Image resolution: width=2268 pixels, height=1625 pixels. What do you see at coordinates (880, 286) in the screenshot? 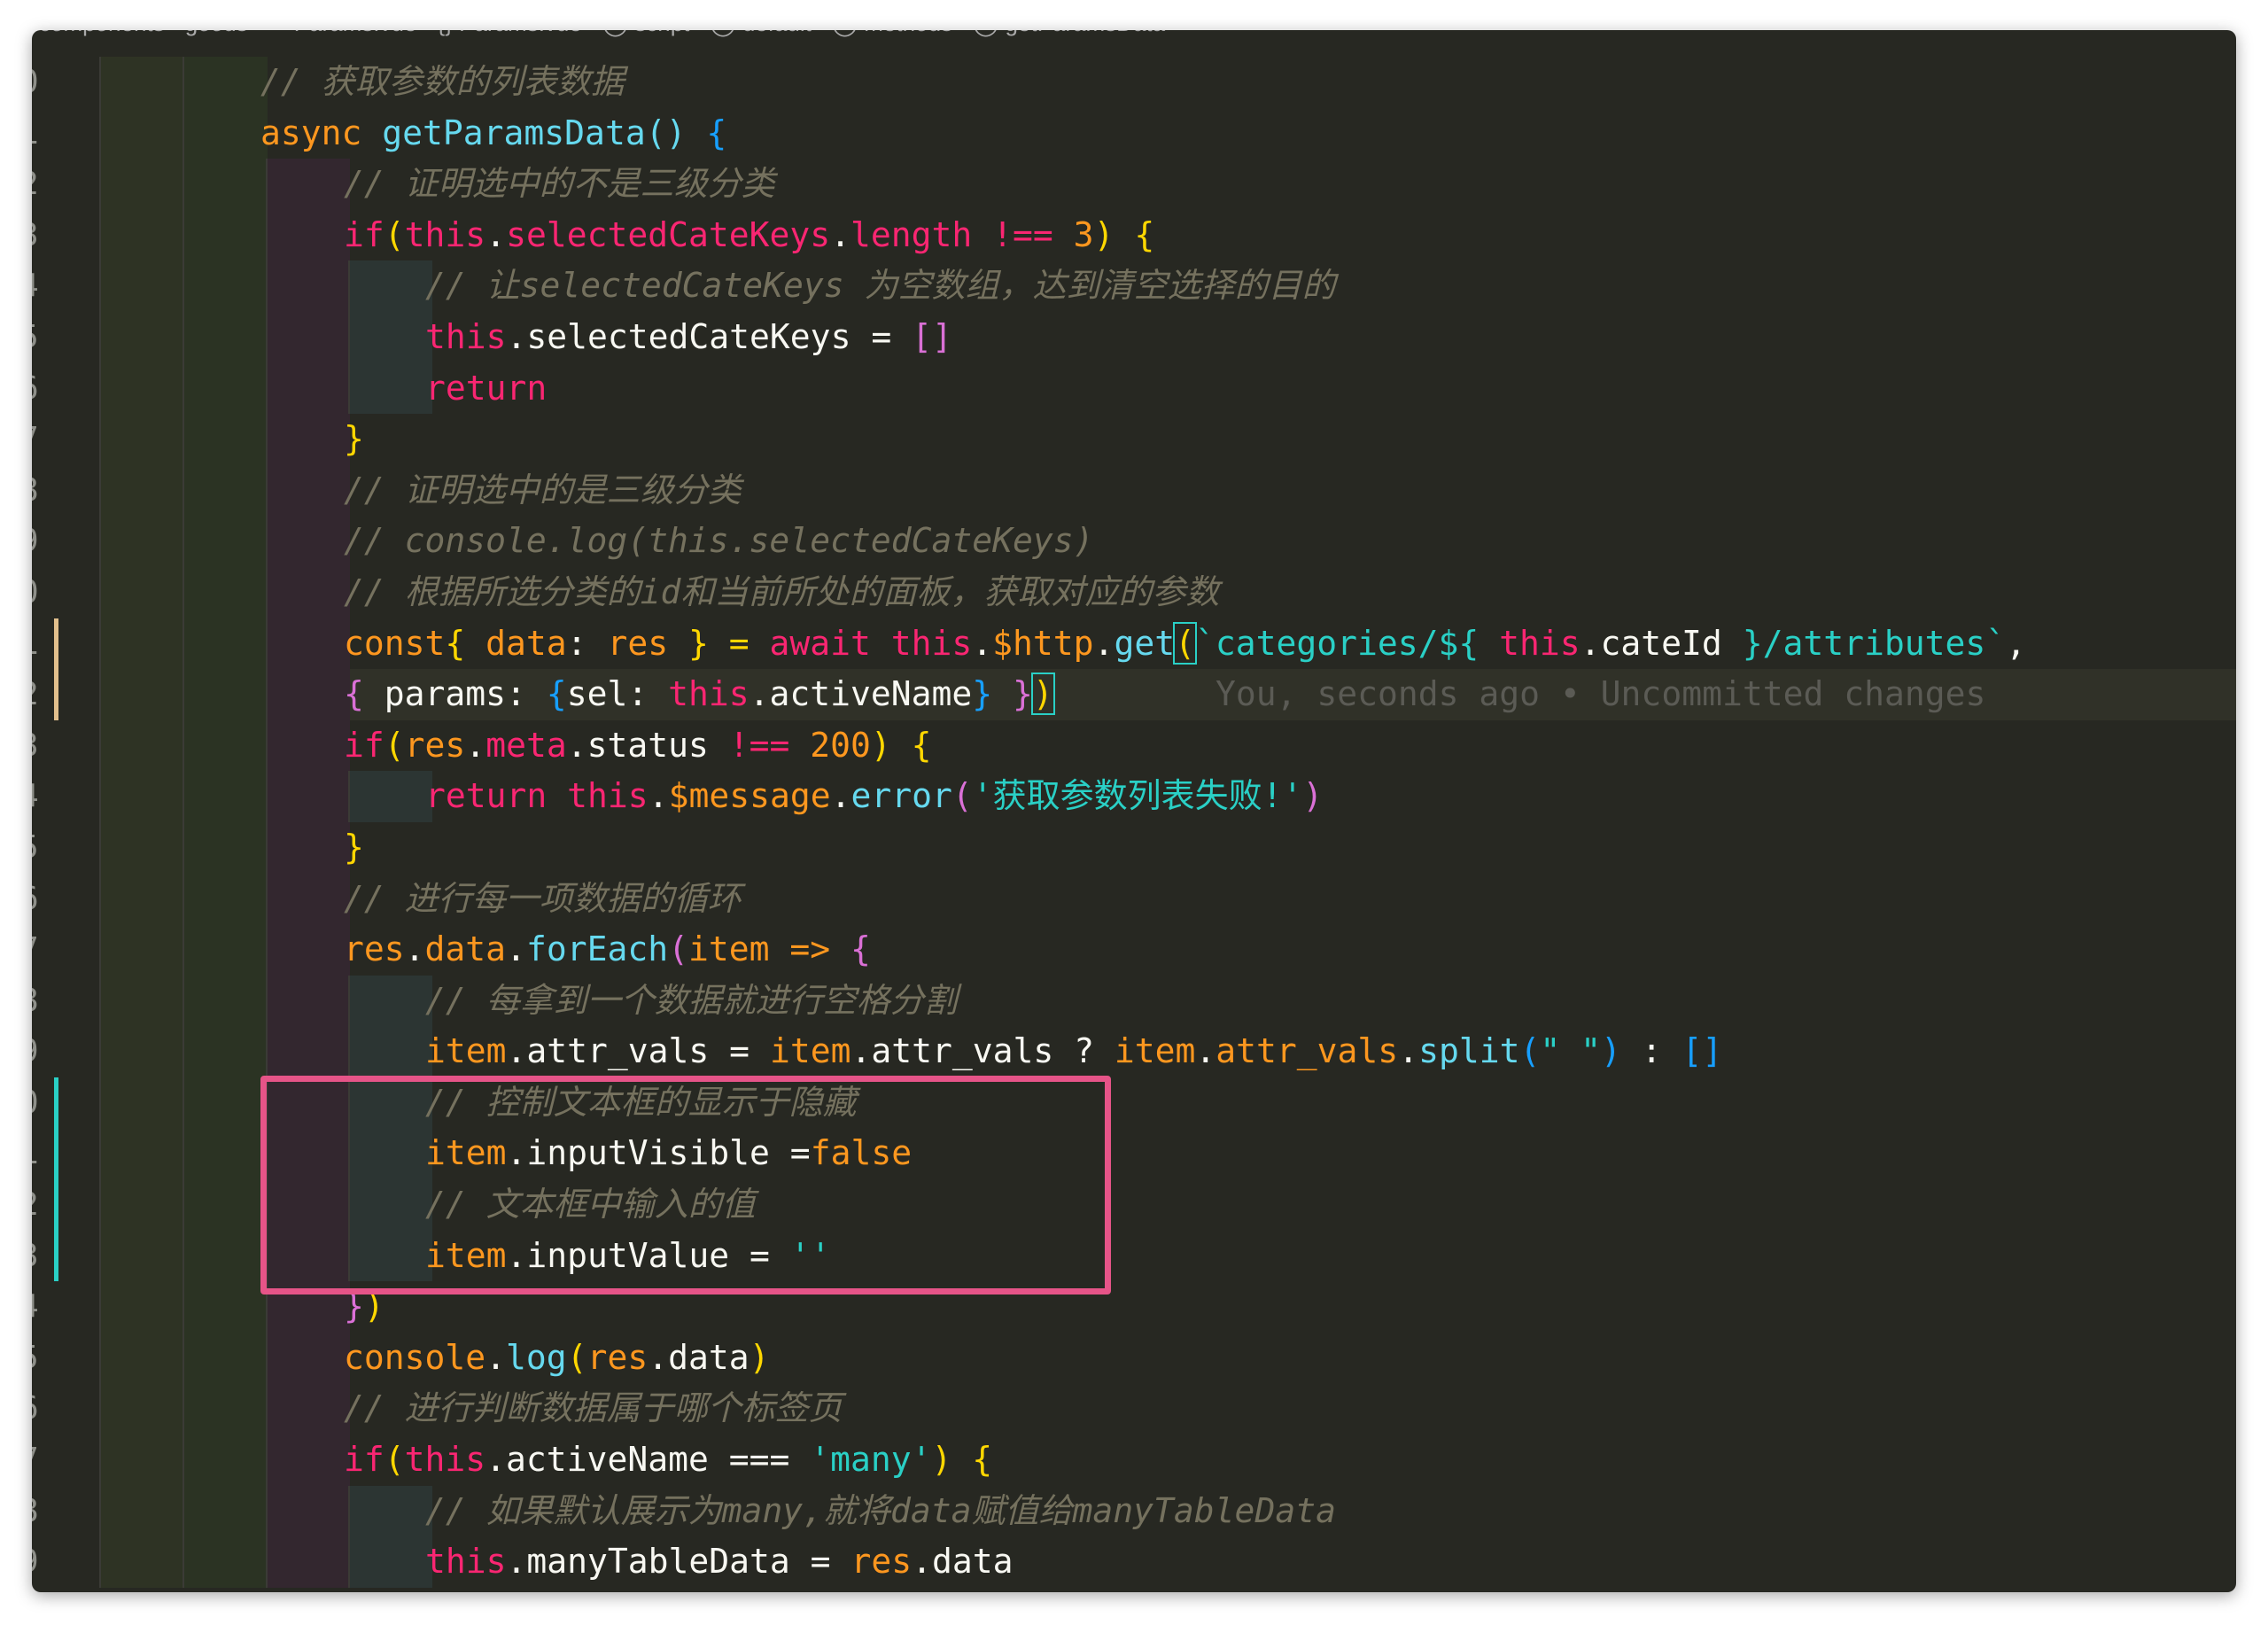
I see `code-text: // 让selectedCateKeys 为空数组，达到清空选择的目的` at bounding box center [880, 286].